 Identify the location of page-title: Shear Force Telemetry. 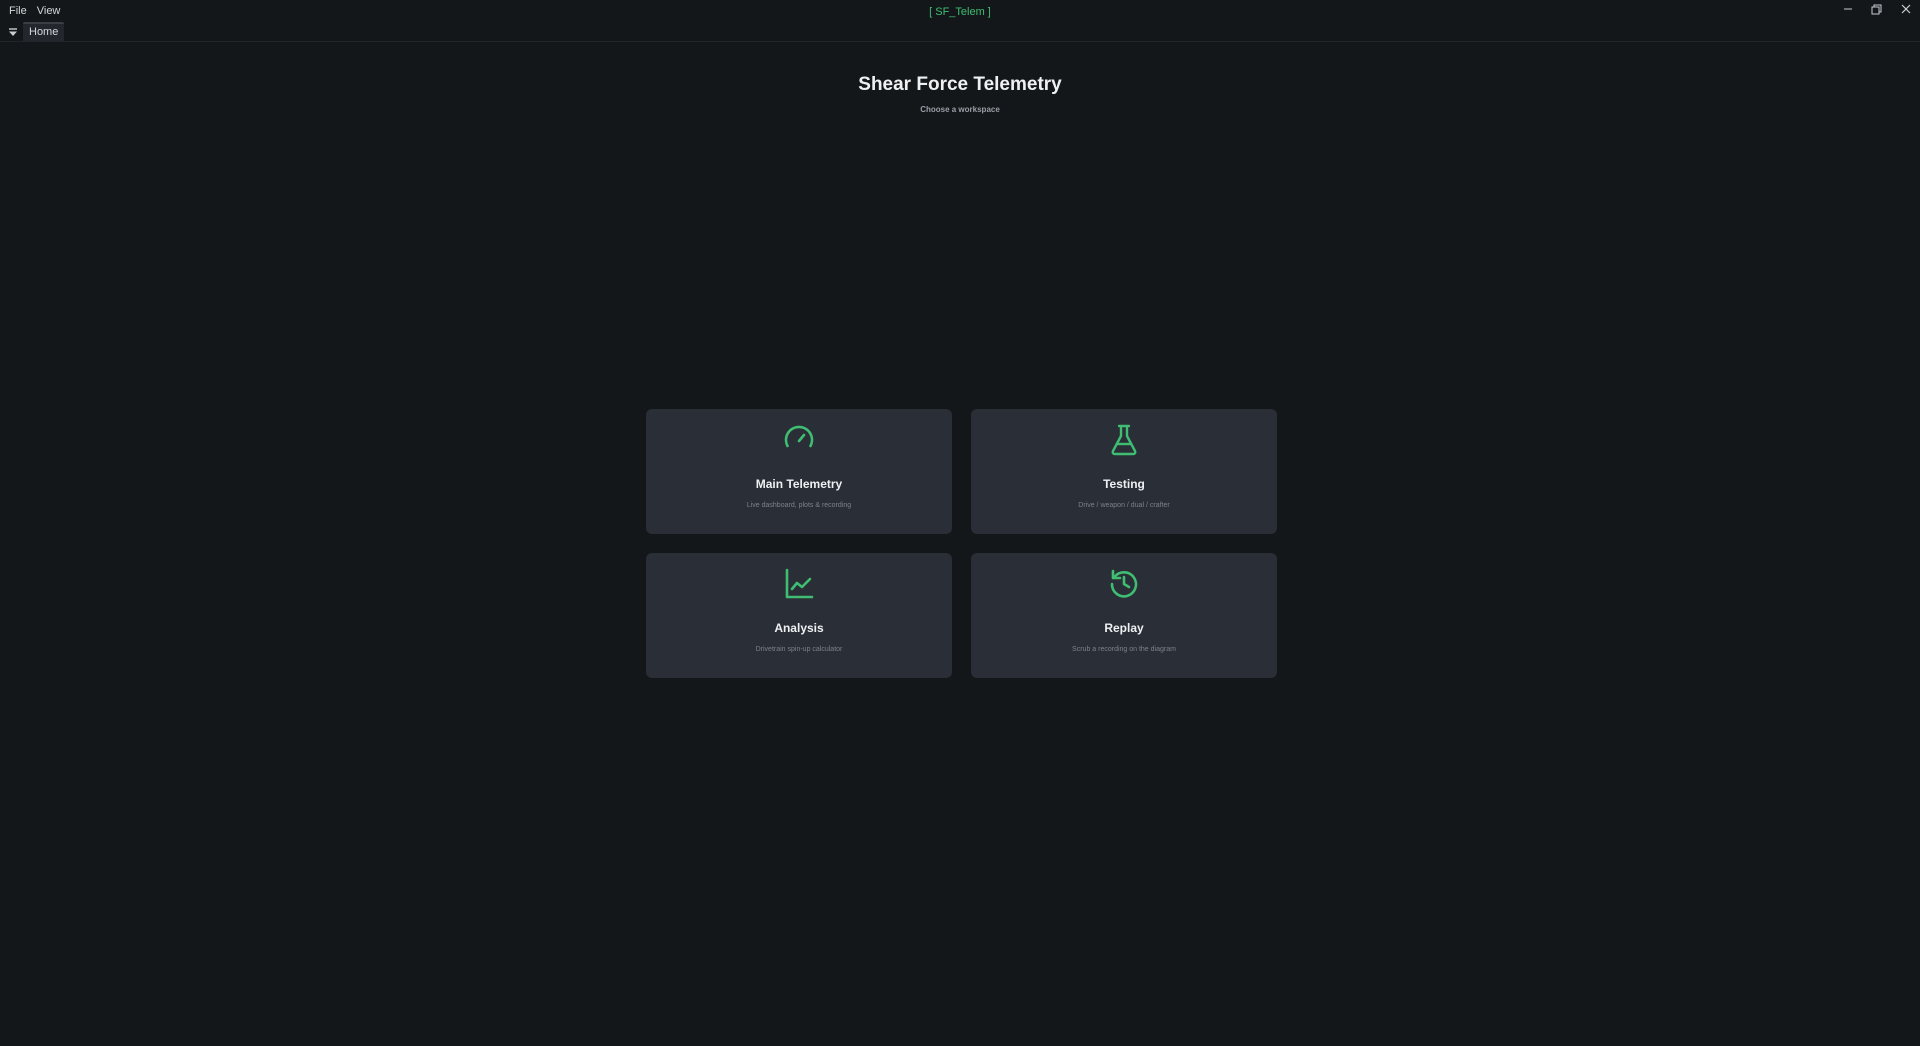
(960, 84).